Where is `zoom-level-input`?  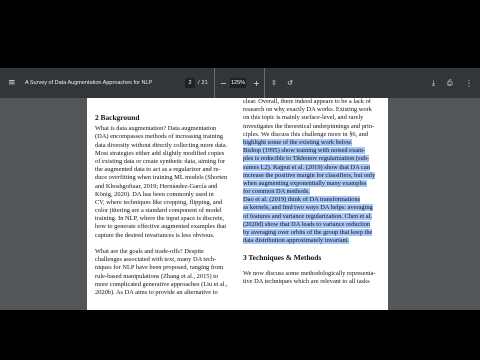
zoom-level-input is located at coordinates (238, 83).